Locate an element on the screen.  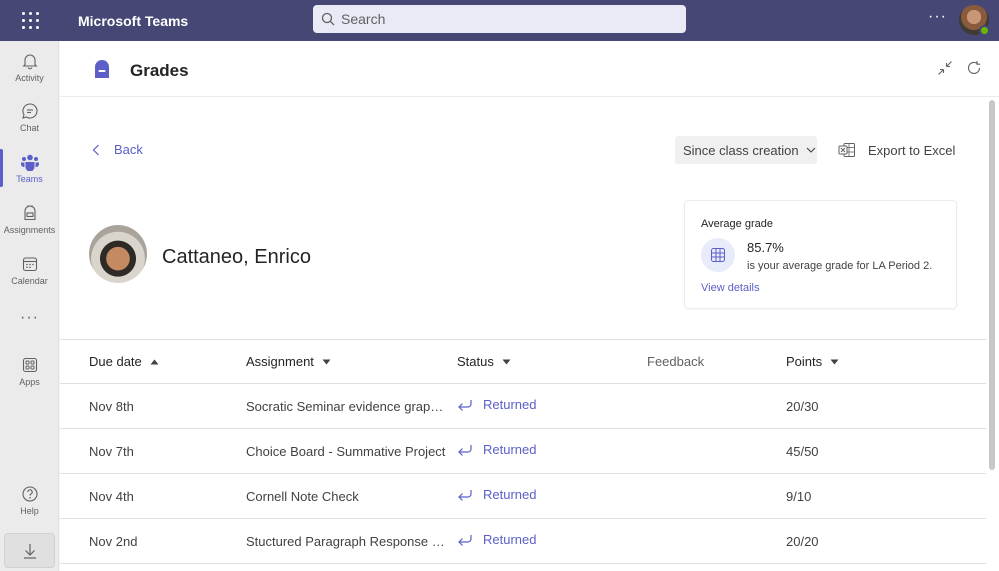
backpack-icon is located at coordinates (29, 212).